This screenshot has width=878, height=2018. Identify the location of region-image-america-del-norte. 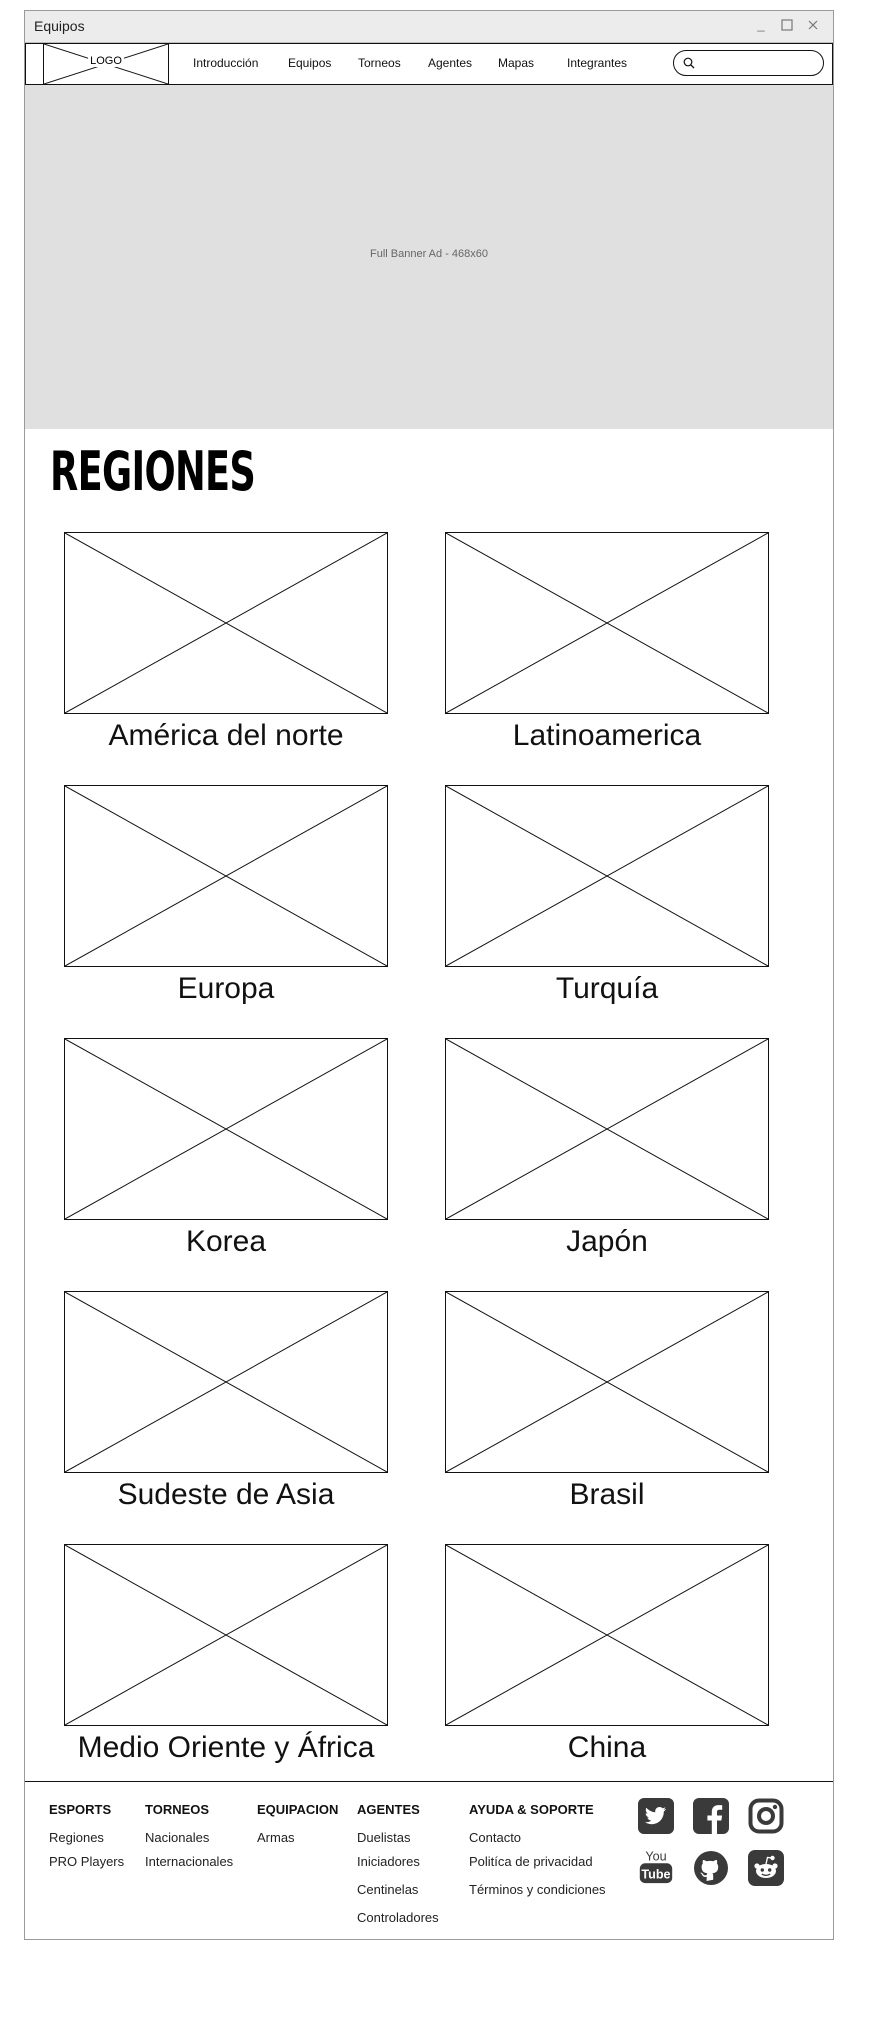
(226, 623).